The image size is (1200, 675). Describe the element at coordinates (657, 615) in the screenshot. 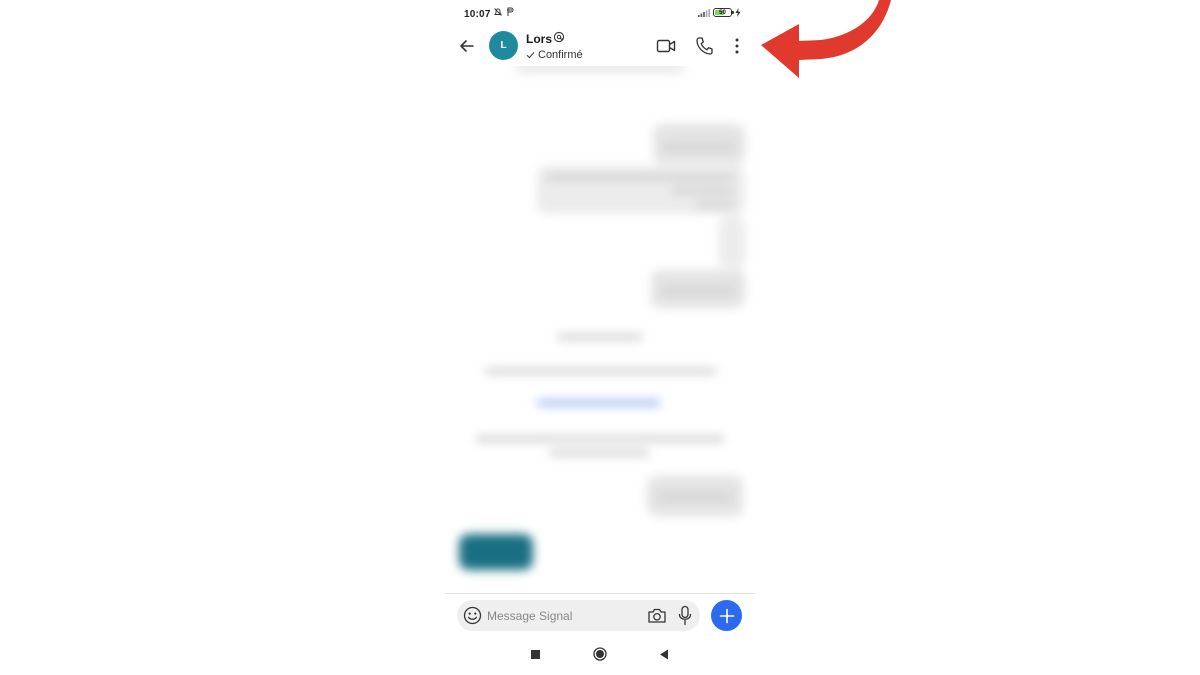

I see `camera-icon` at that location.